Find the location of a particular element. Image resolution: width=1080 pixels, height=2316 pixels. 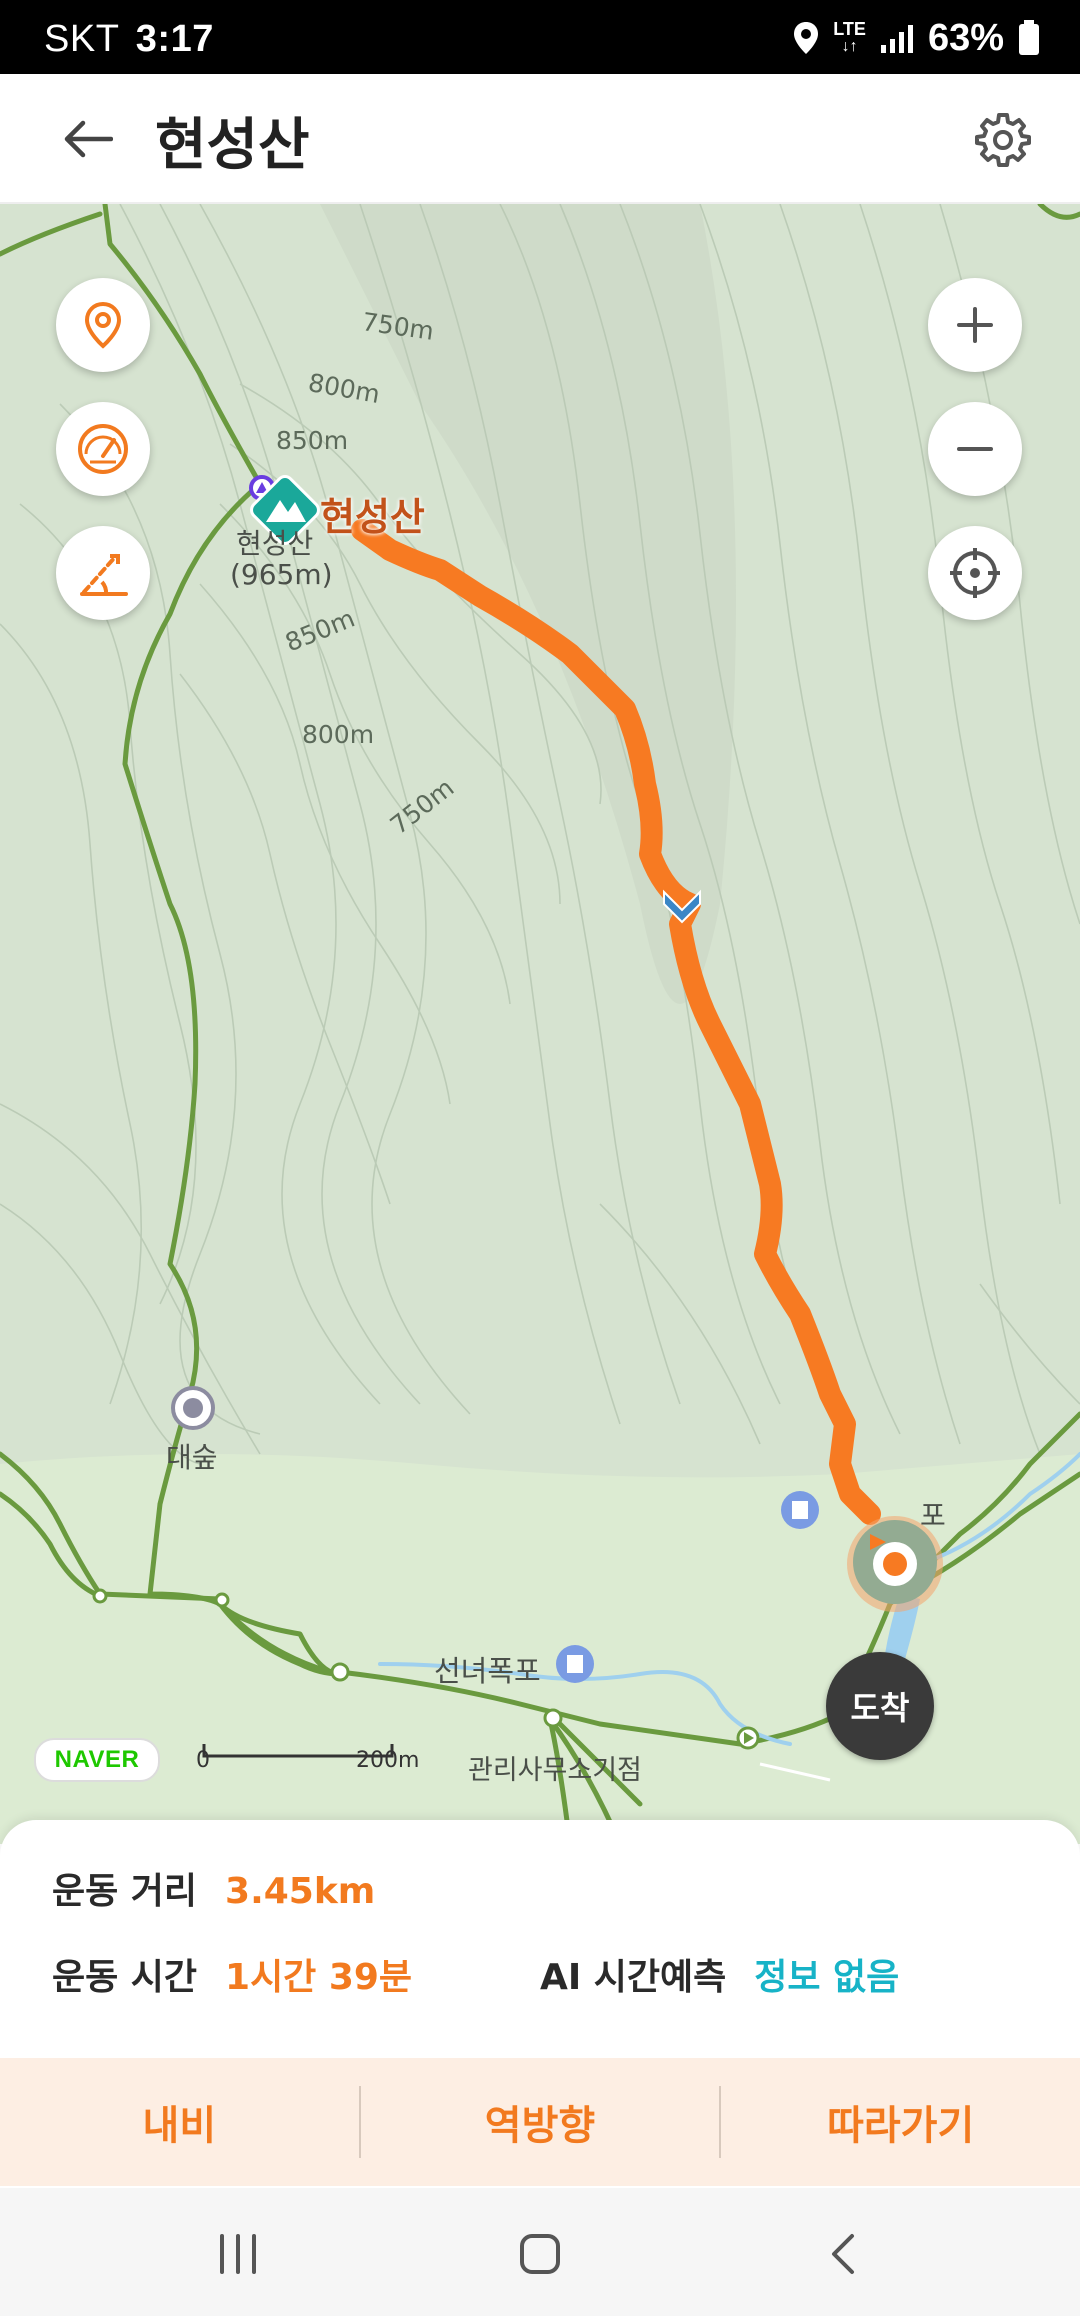

ai-estimate-value: 정보 없음 is located at coordinates (827, 1977).